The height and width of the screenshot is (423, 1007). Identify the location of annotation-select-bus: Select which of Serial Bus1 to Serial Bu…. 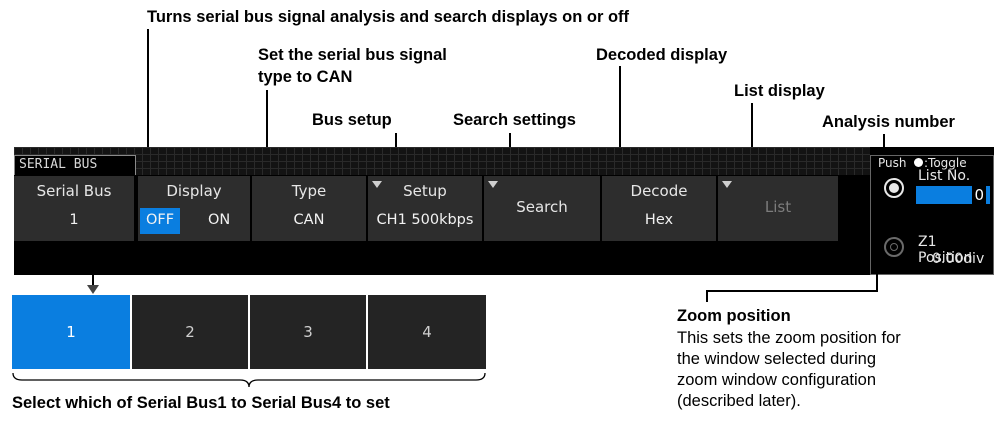
(201, 403).